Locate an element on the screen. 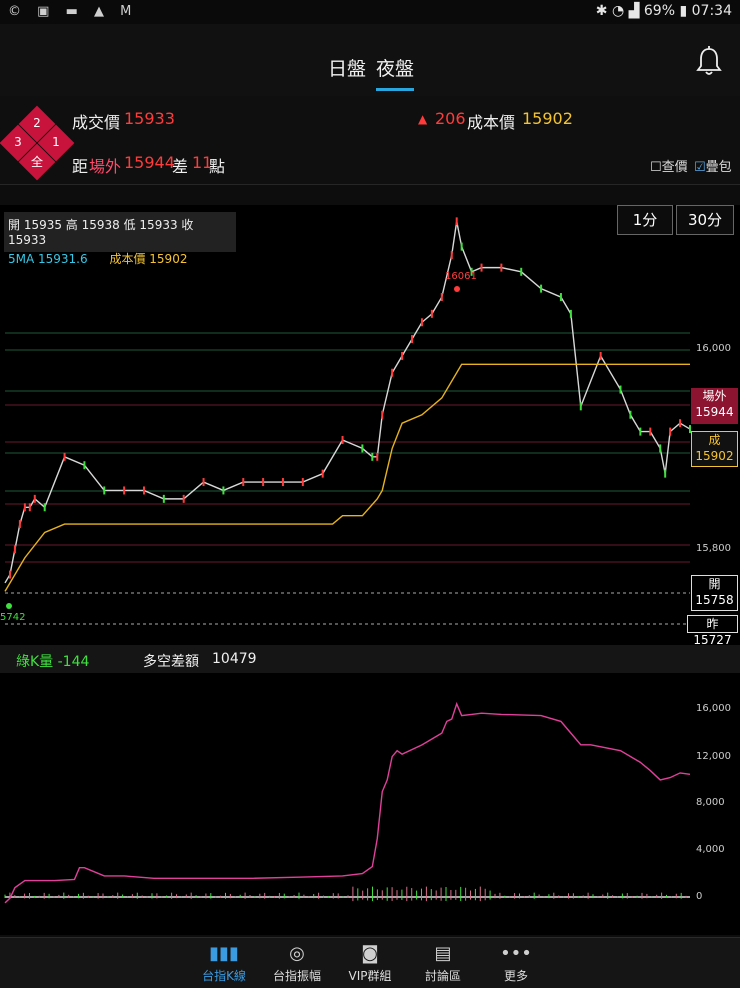 The image size is (740, 988). bluetooth-icon: ✱ is located at coordinates (601, 11).